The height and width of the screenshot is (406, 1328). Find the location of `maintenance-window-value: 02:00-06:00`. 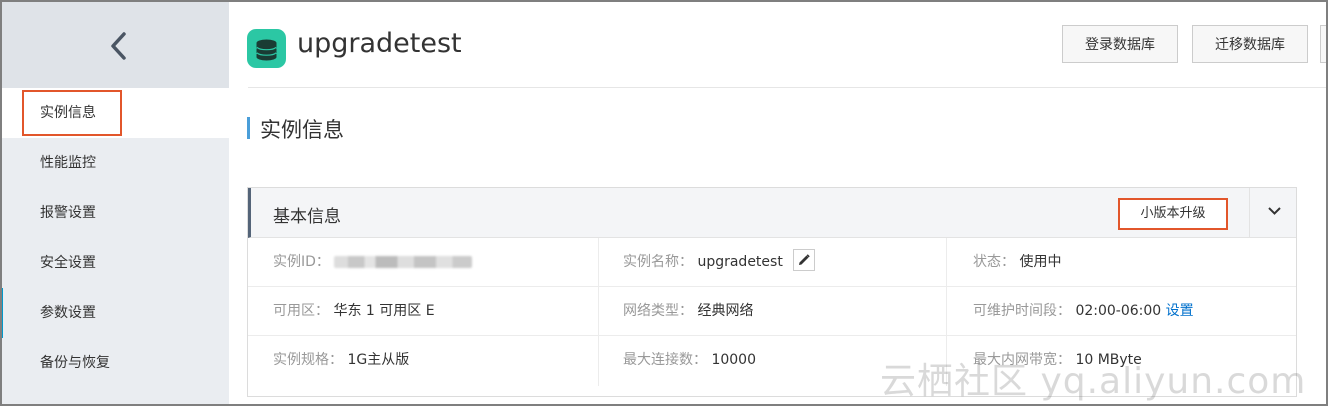

maintenance-window-value: 02:00-06:00 is located at coordinates (1118, 311).